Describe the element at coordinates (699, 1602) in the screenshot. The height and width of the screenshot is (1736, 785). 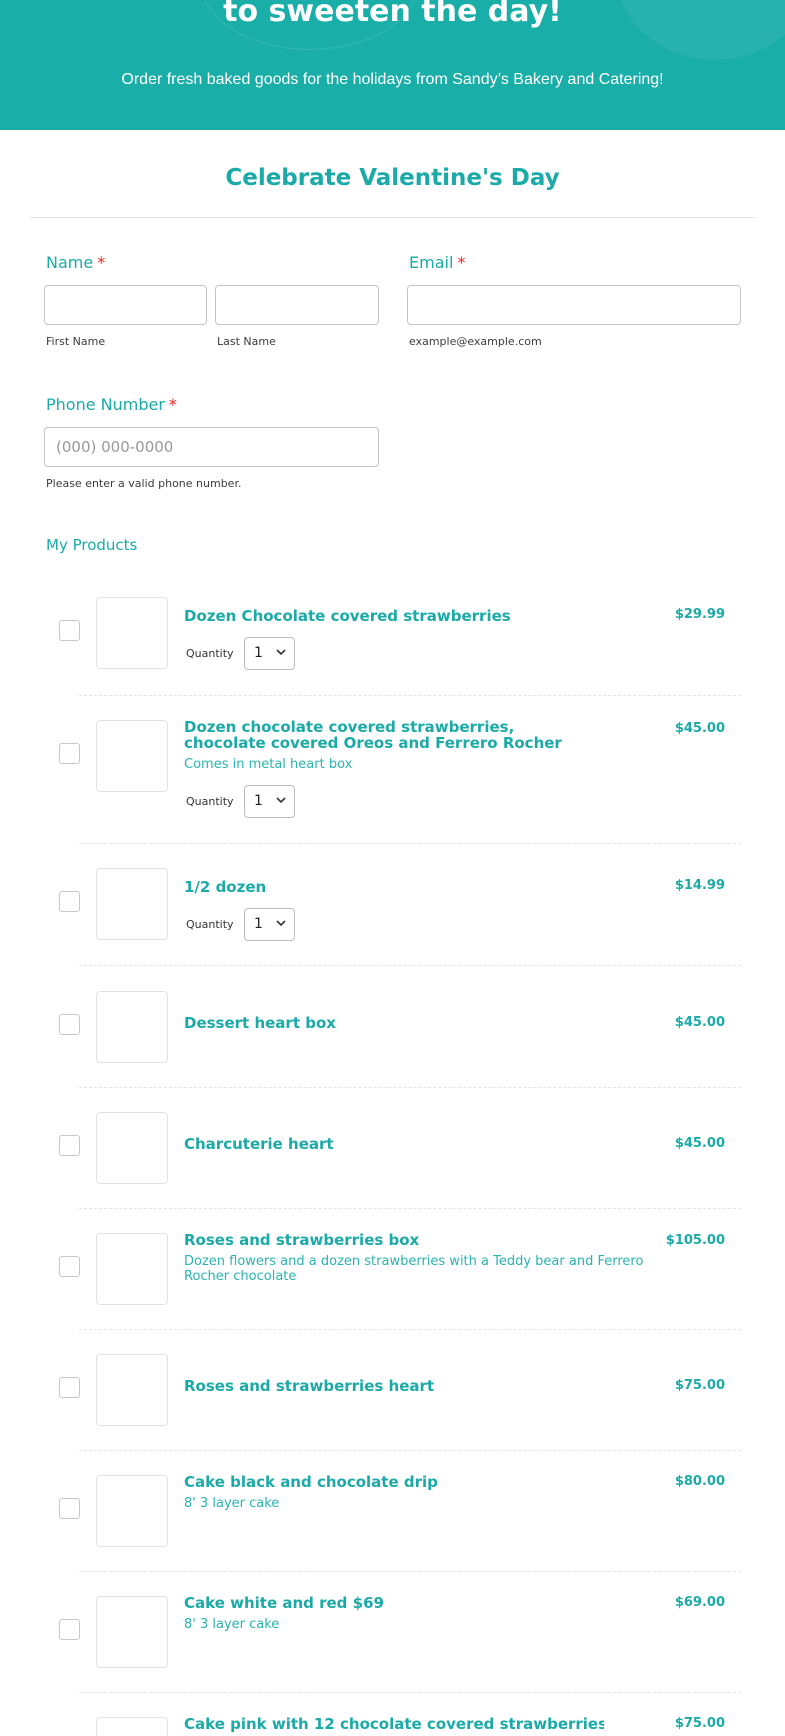
I see `product-price: $69.00` at that location.